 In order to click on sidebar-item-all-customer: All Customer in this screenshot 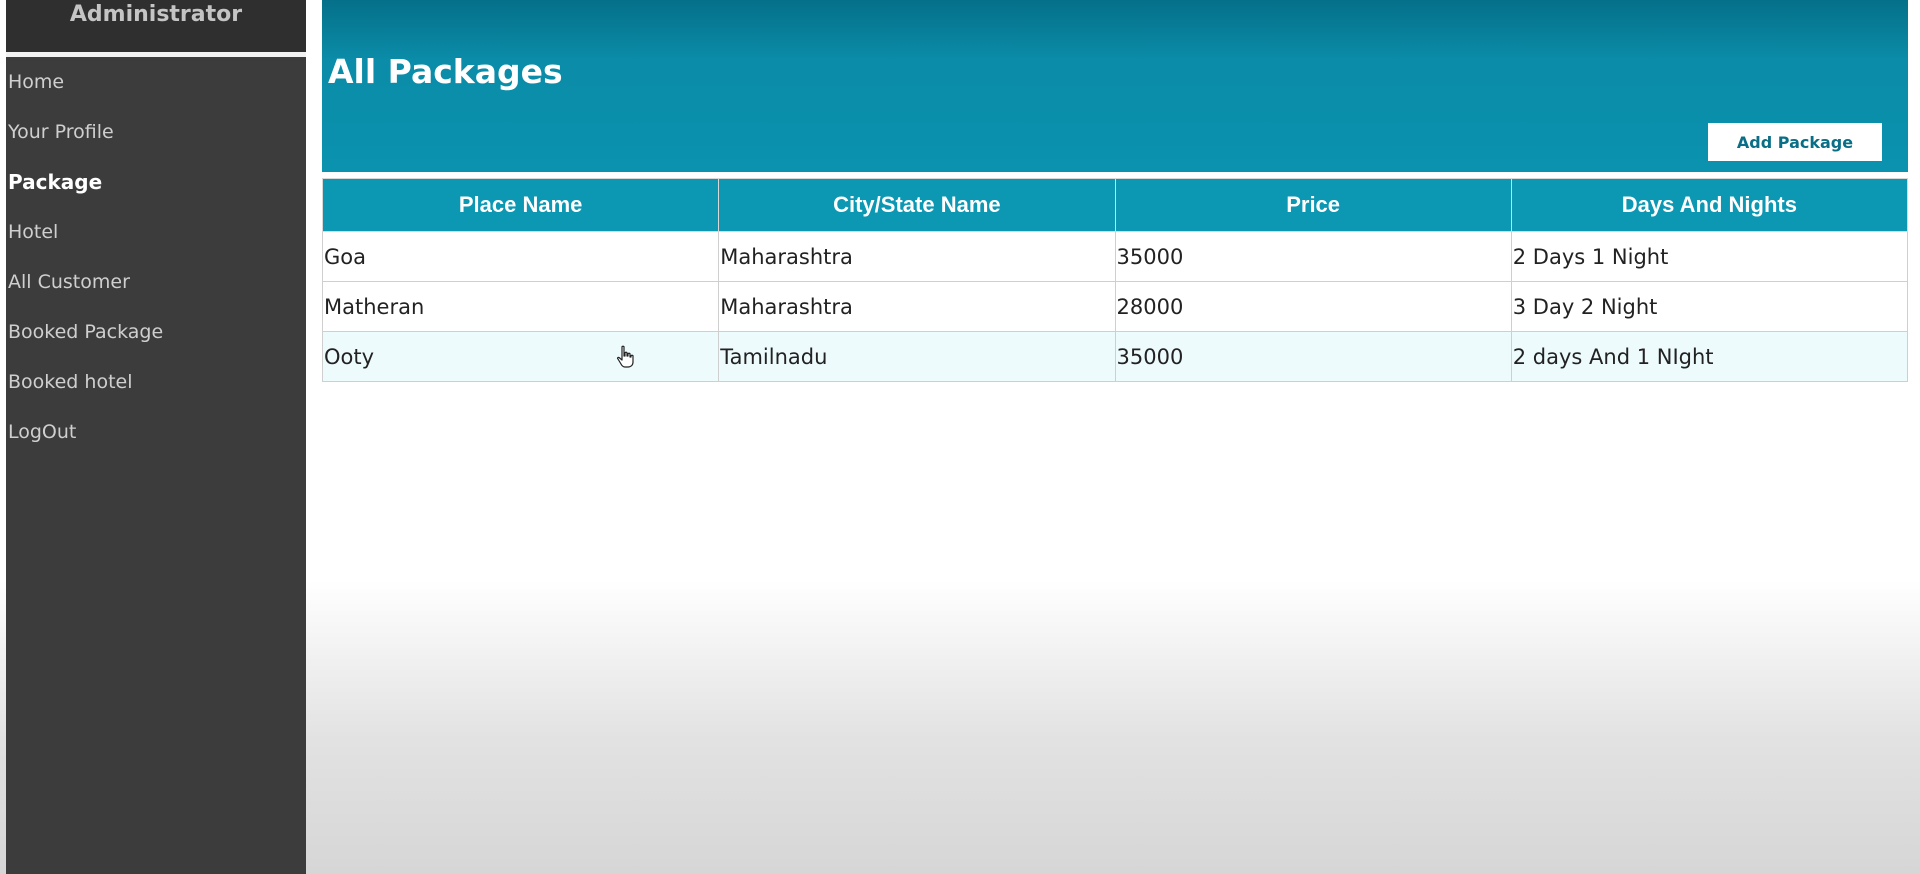, I will do `click(156, 282)`.